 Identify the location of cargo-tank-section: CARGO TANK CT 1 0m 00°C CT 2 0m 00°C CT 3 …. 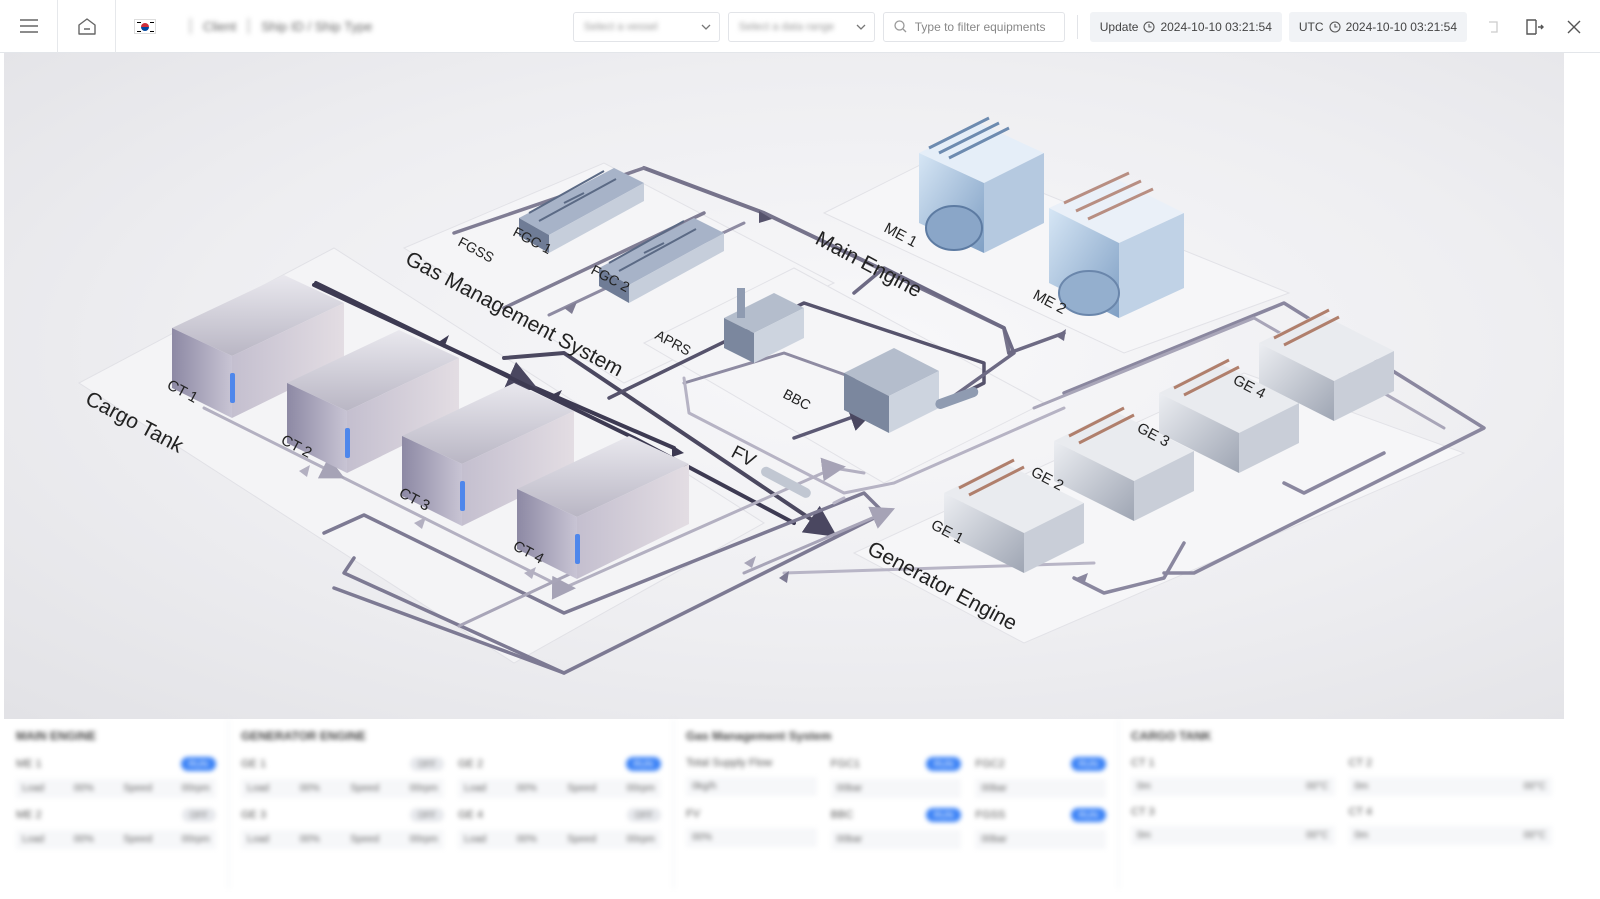
(1341, 804).